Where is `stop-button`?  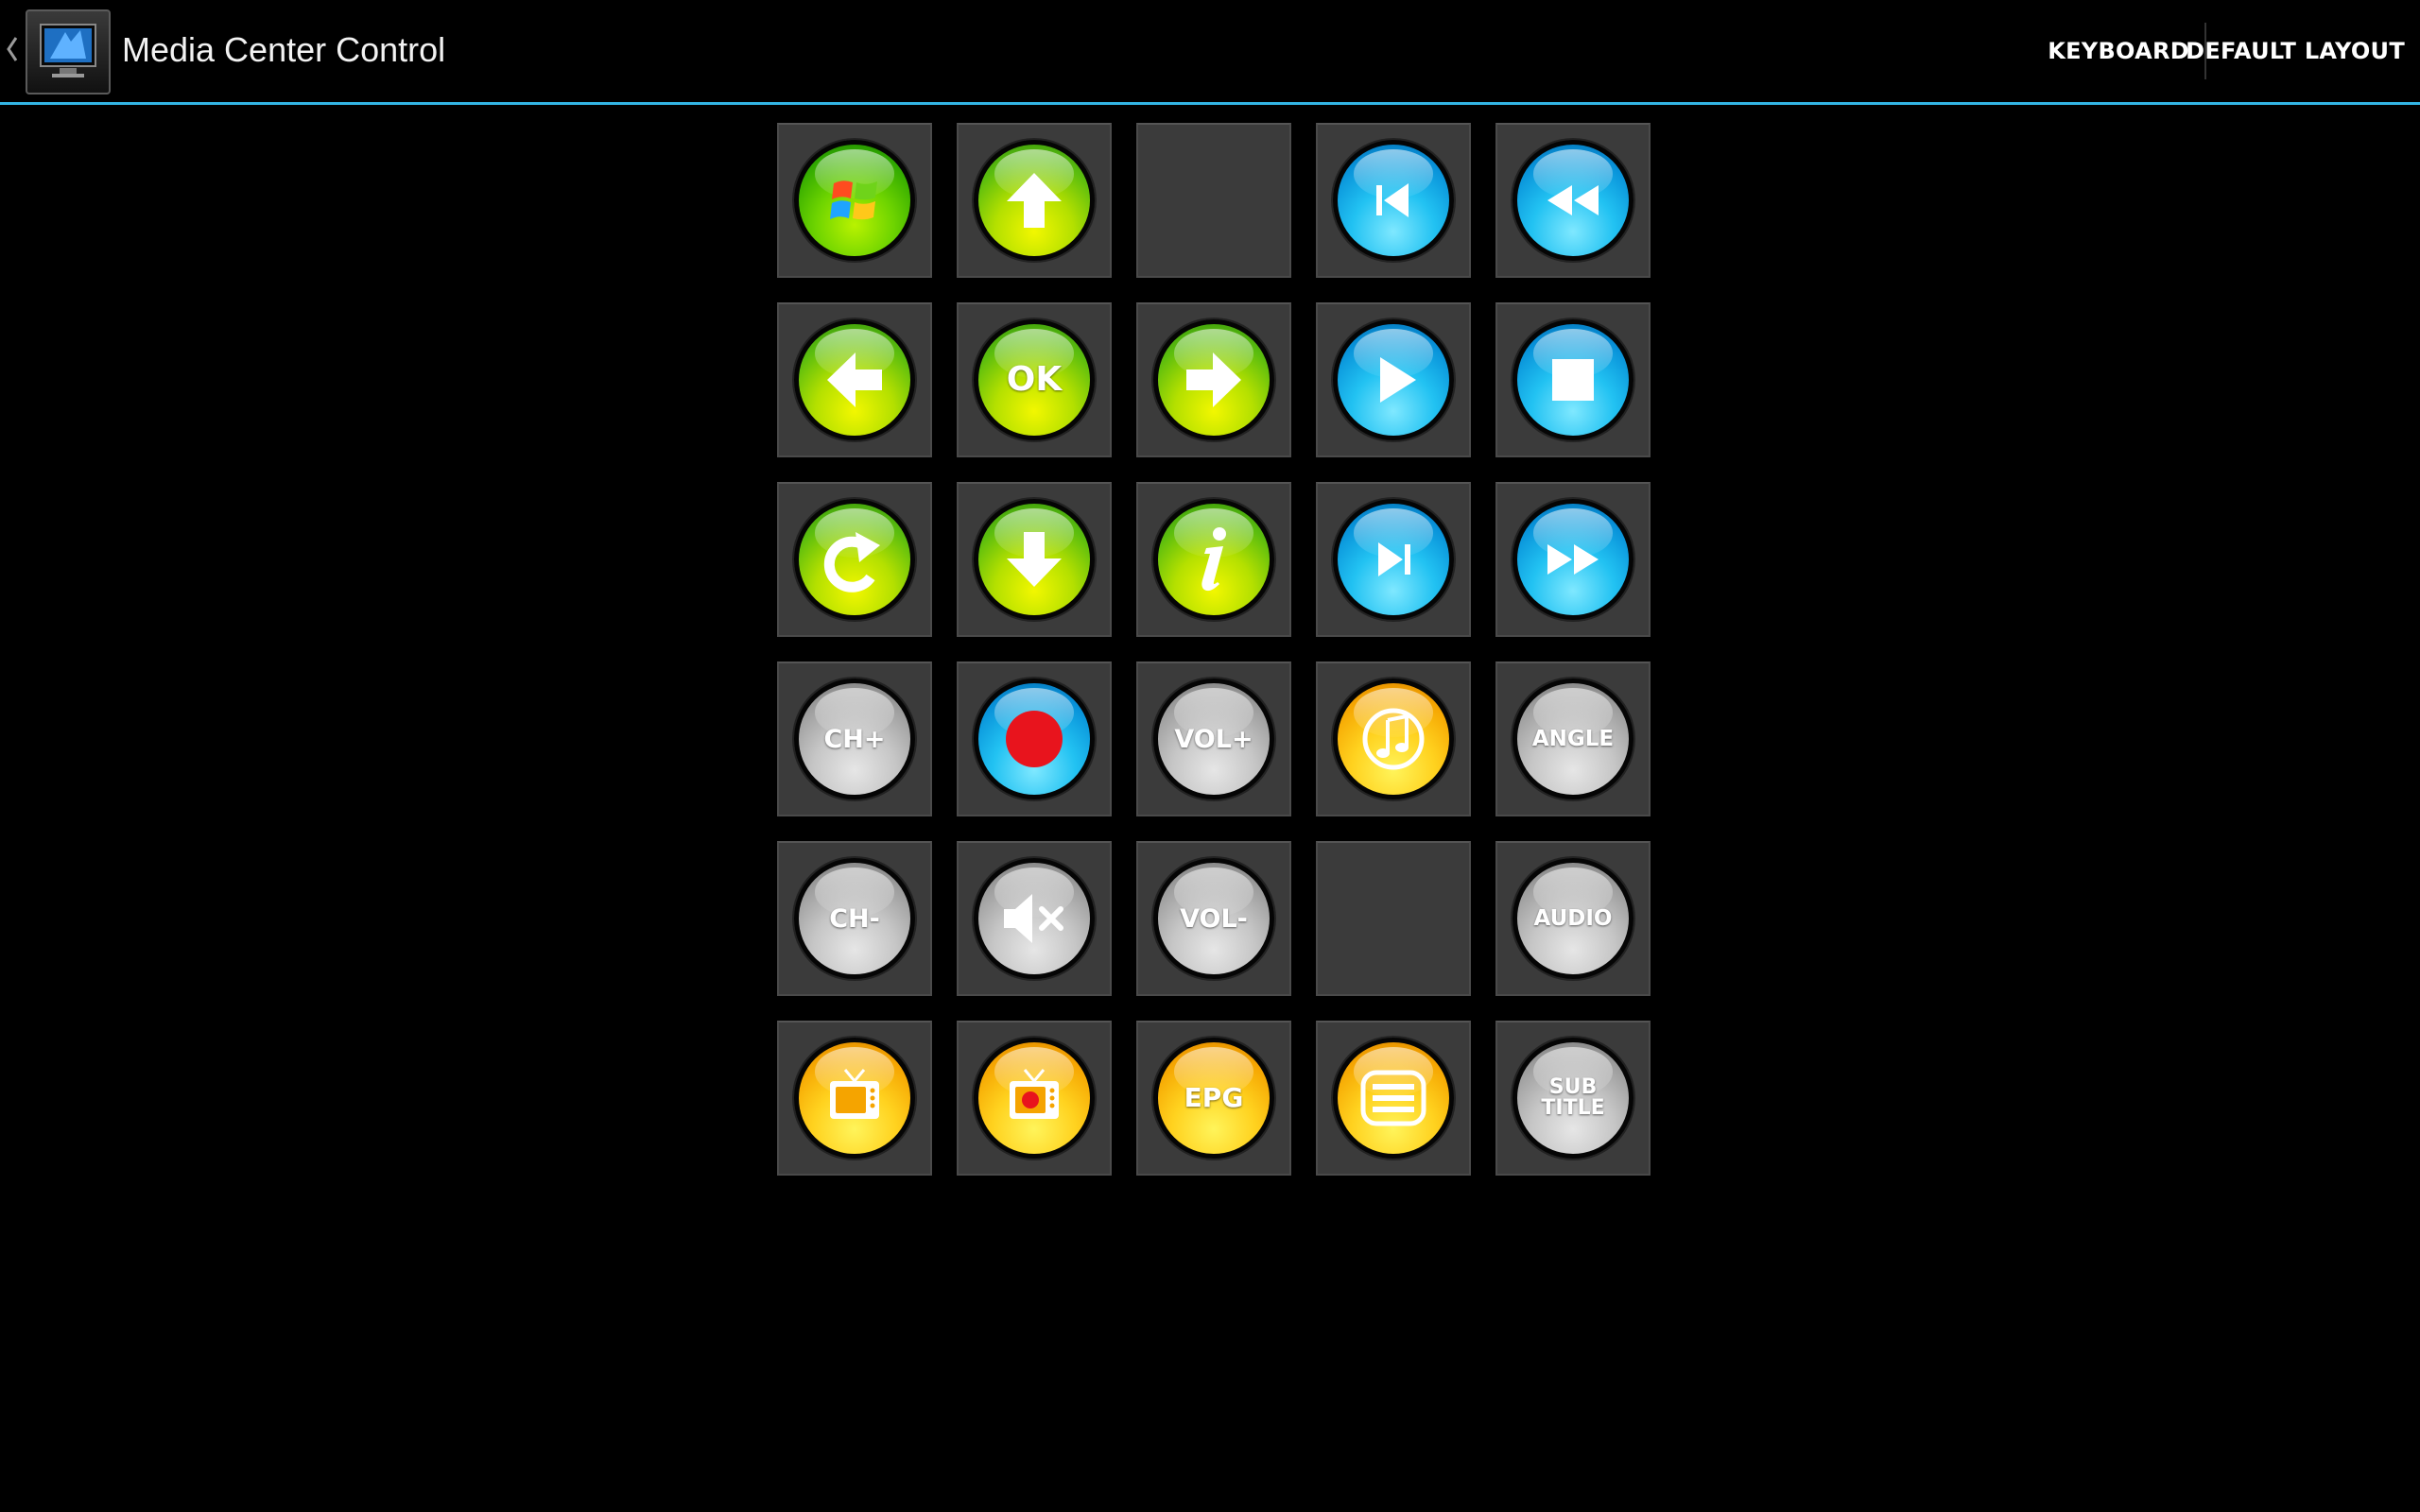 stop-button is located at coordinates (1573, 379).